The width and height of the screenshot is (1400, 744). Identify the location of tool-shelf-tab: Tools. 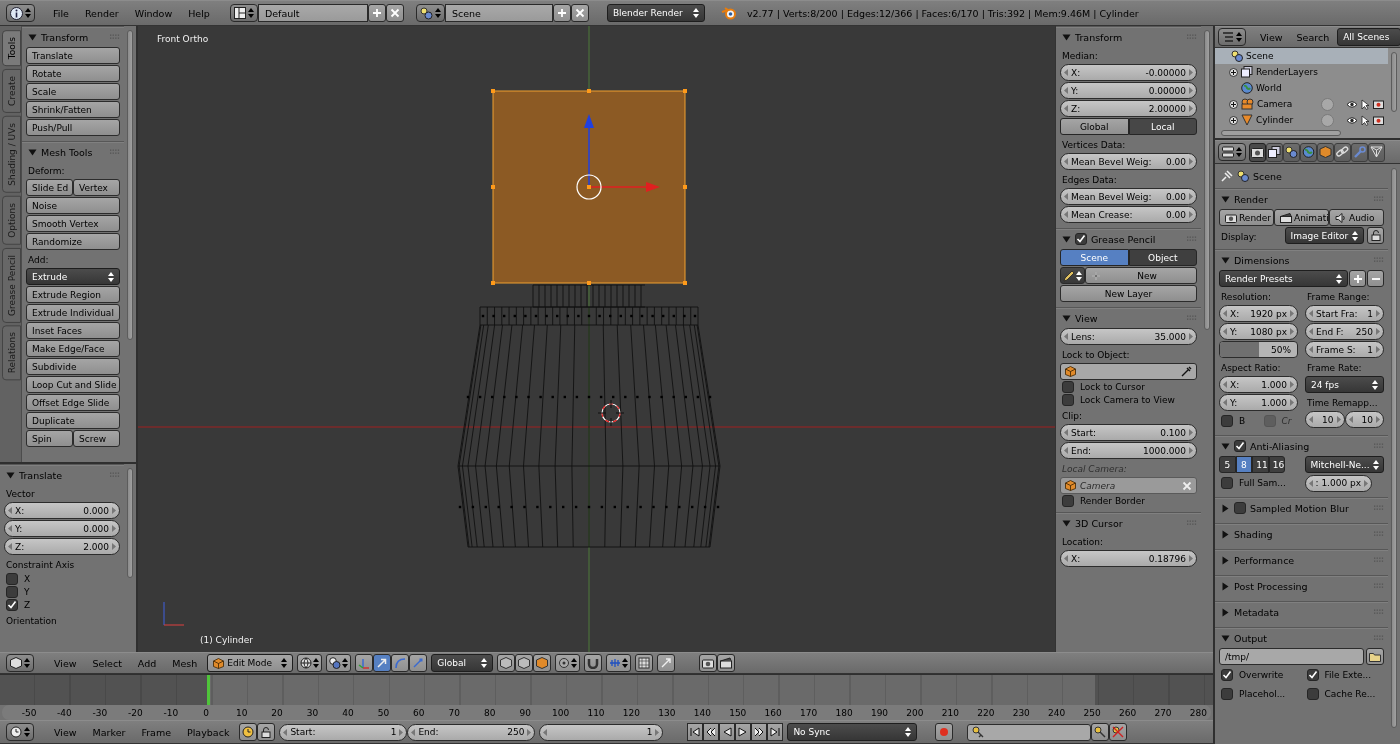
(11, 48).